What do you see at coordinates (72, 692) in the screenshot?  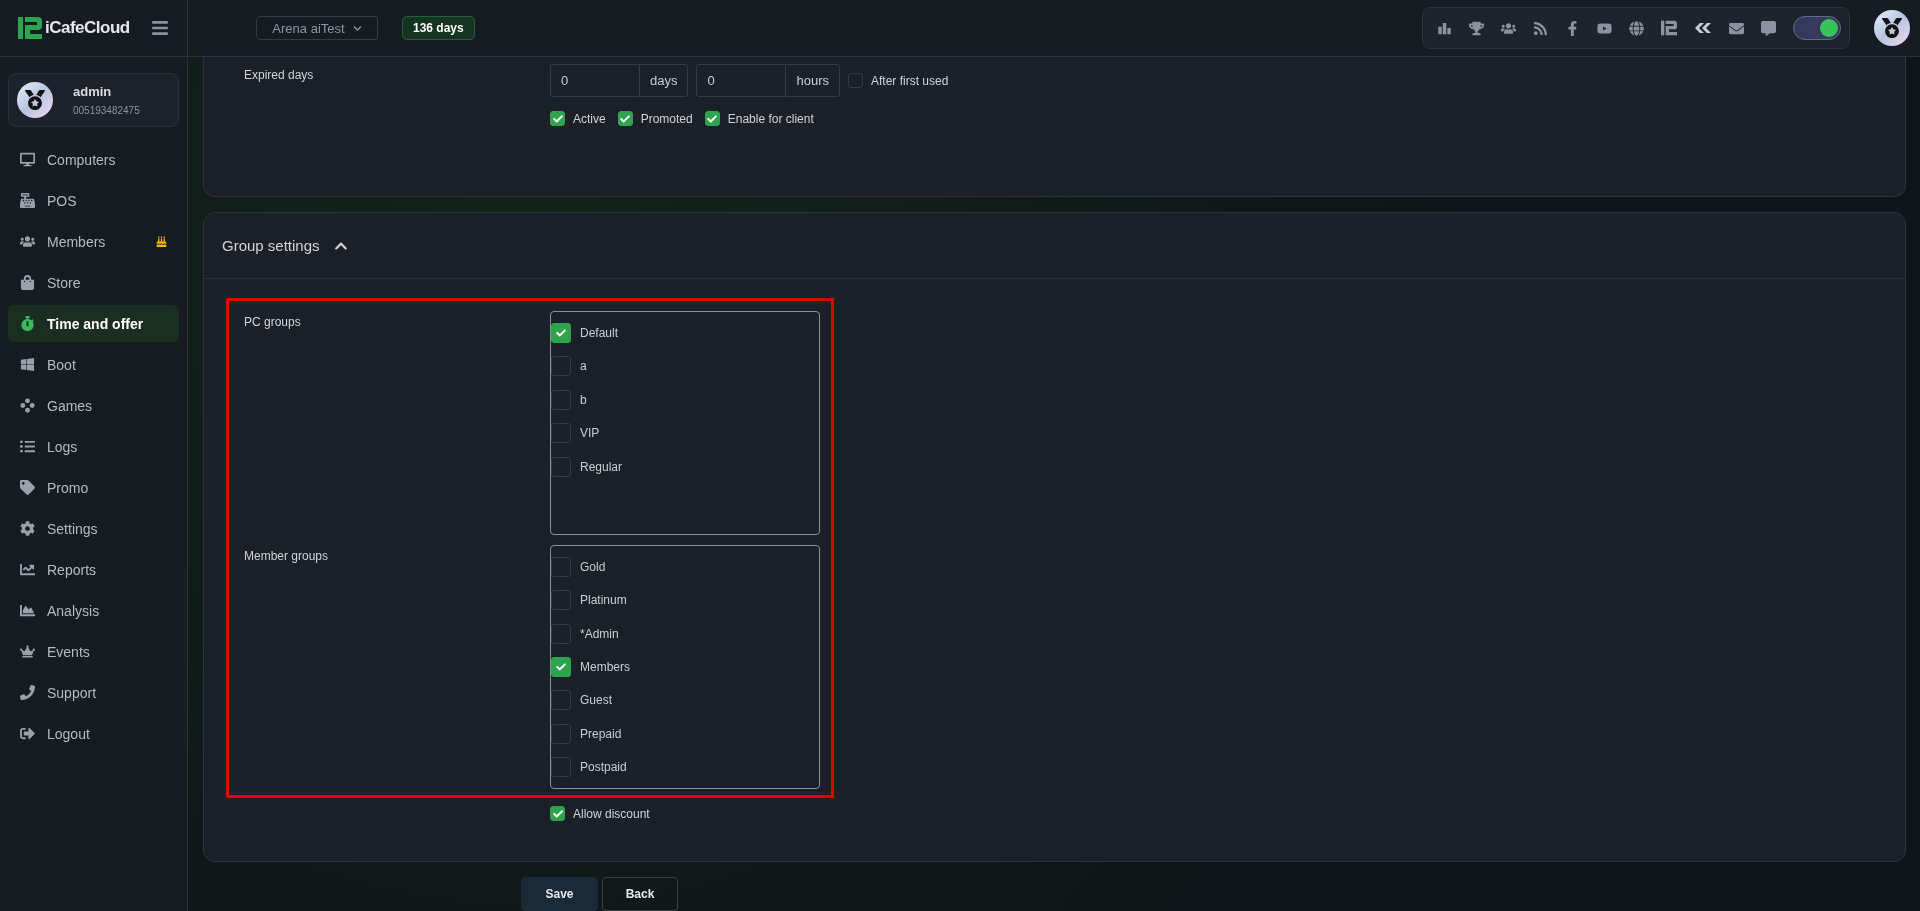 I see `menu-label: Support` at bounding box center [72, 692].